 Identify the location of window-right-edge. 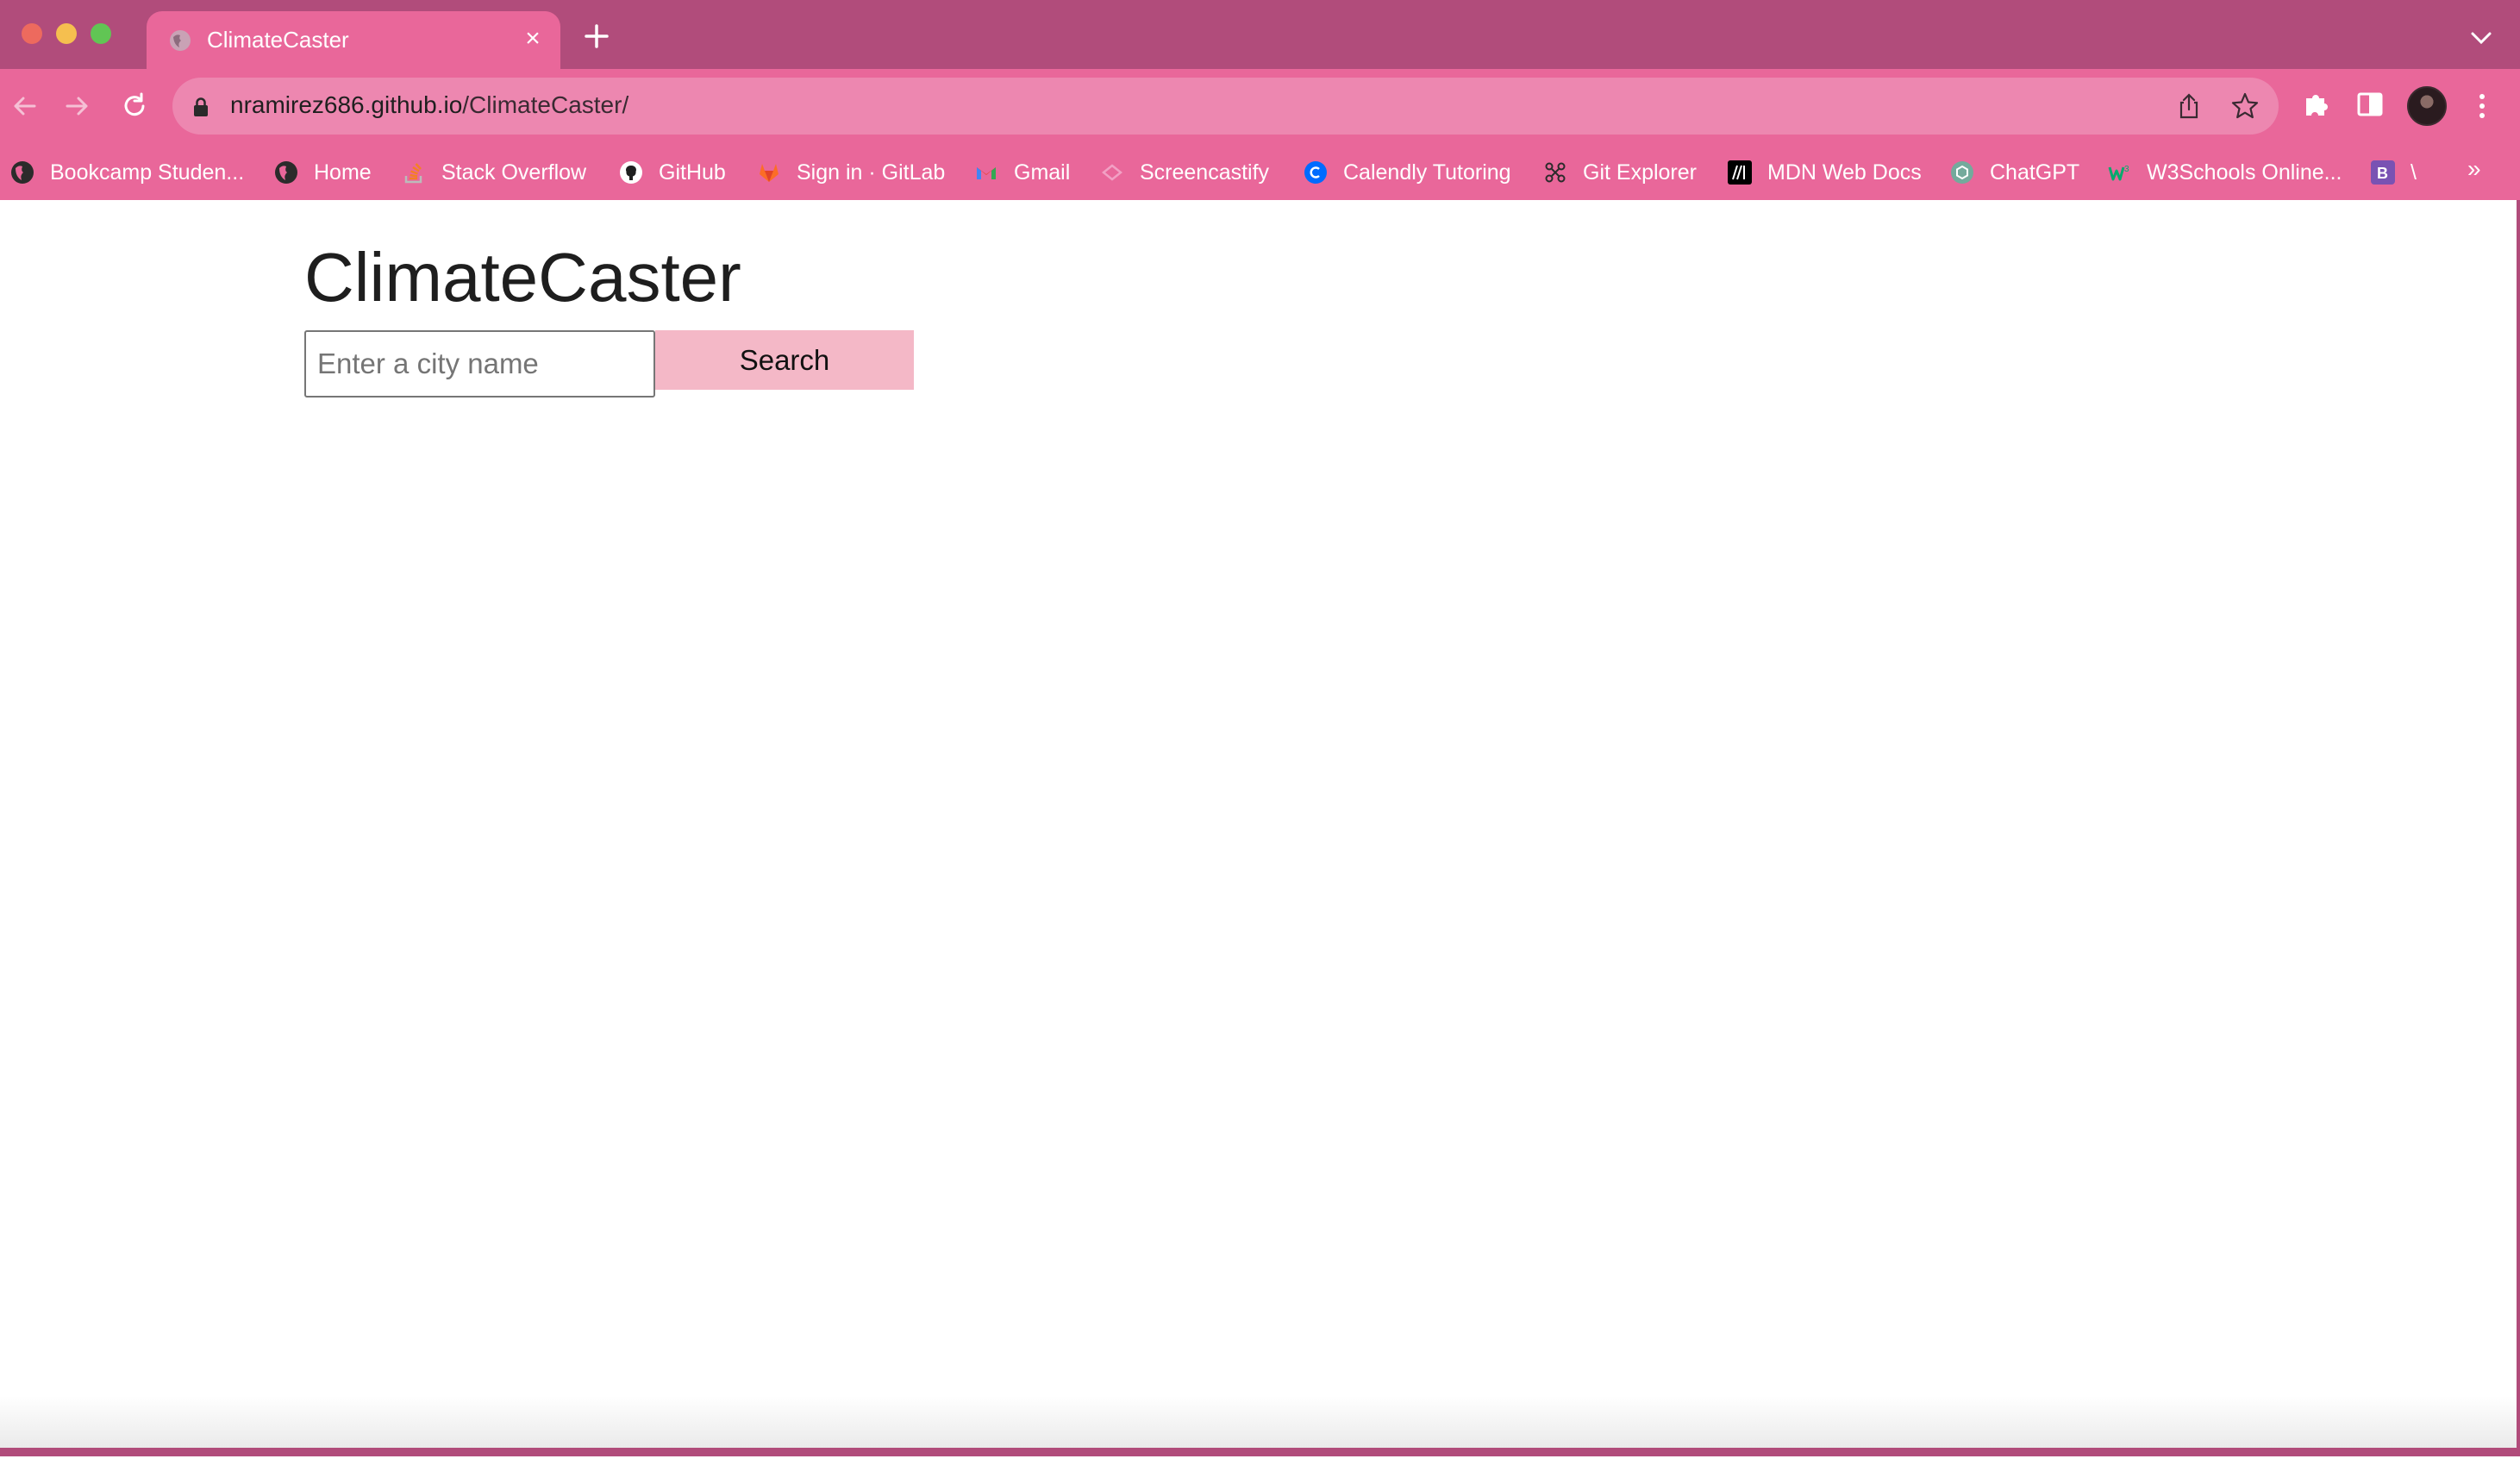
(2519, 828).